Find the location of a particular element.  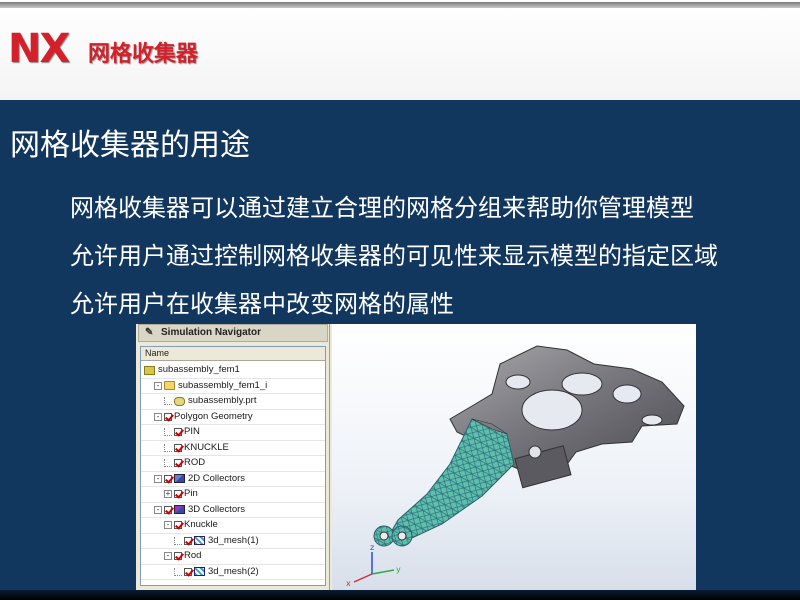

column-header-name: Name is located at coordinates (233, 354).